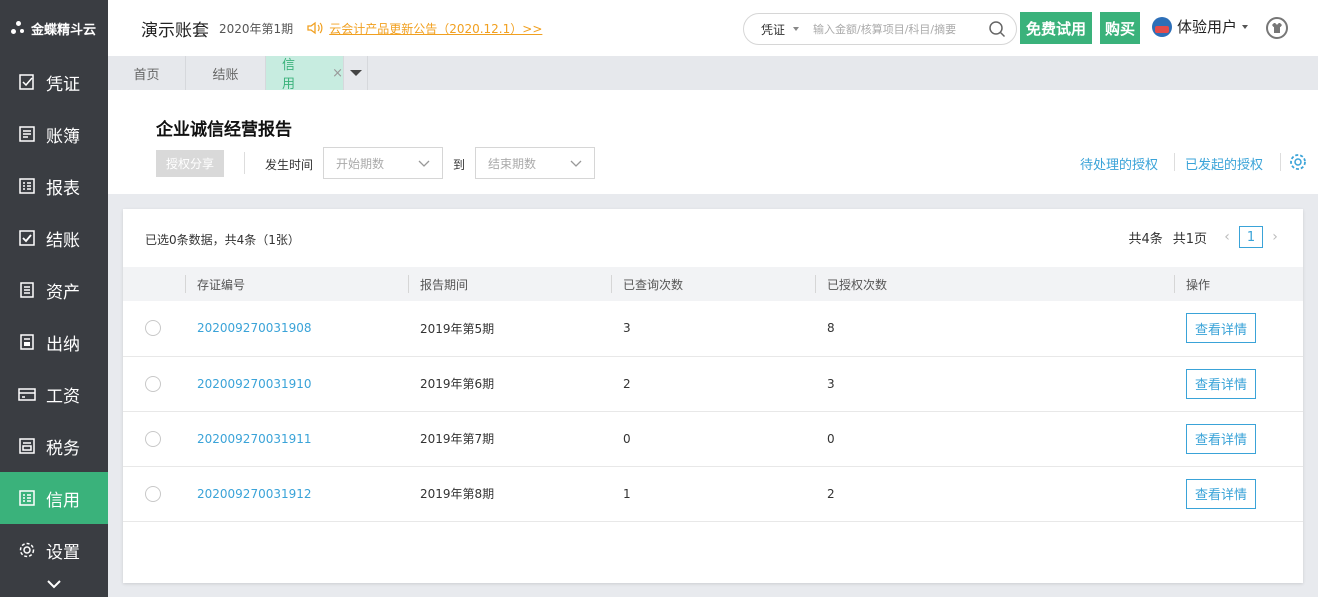 Image resolution: width=1318 pixels, height=597 pixels. I want to click on table-row: 202009270031908 2019年第5期 3 8 查看详情, so click(713, 328).